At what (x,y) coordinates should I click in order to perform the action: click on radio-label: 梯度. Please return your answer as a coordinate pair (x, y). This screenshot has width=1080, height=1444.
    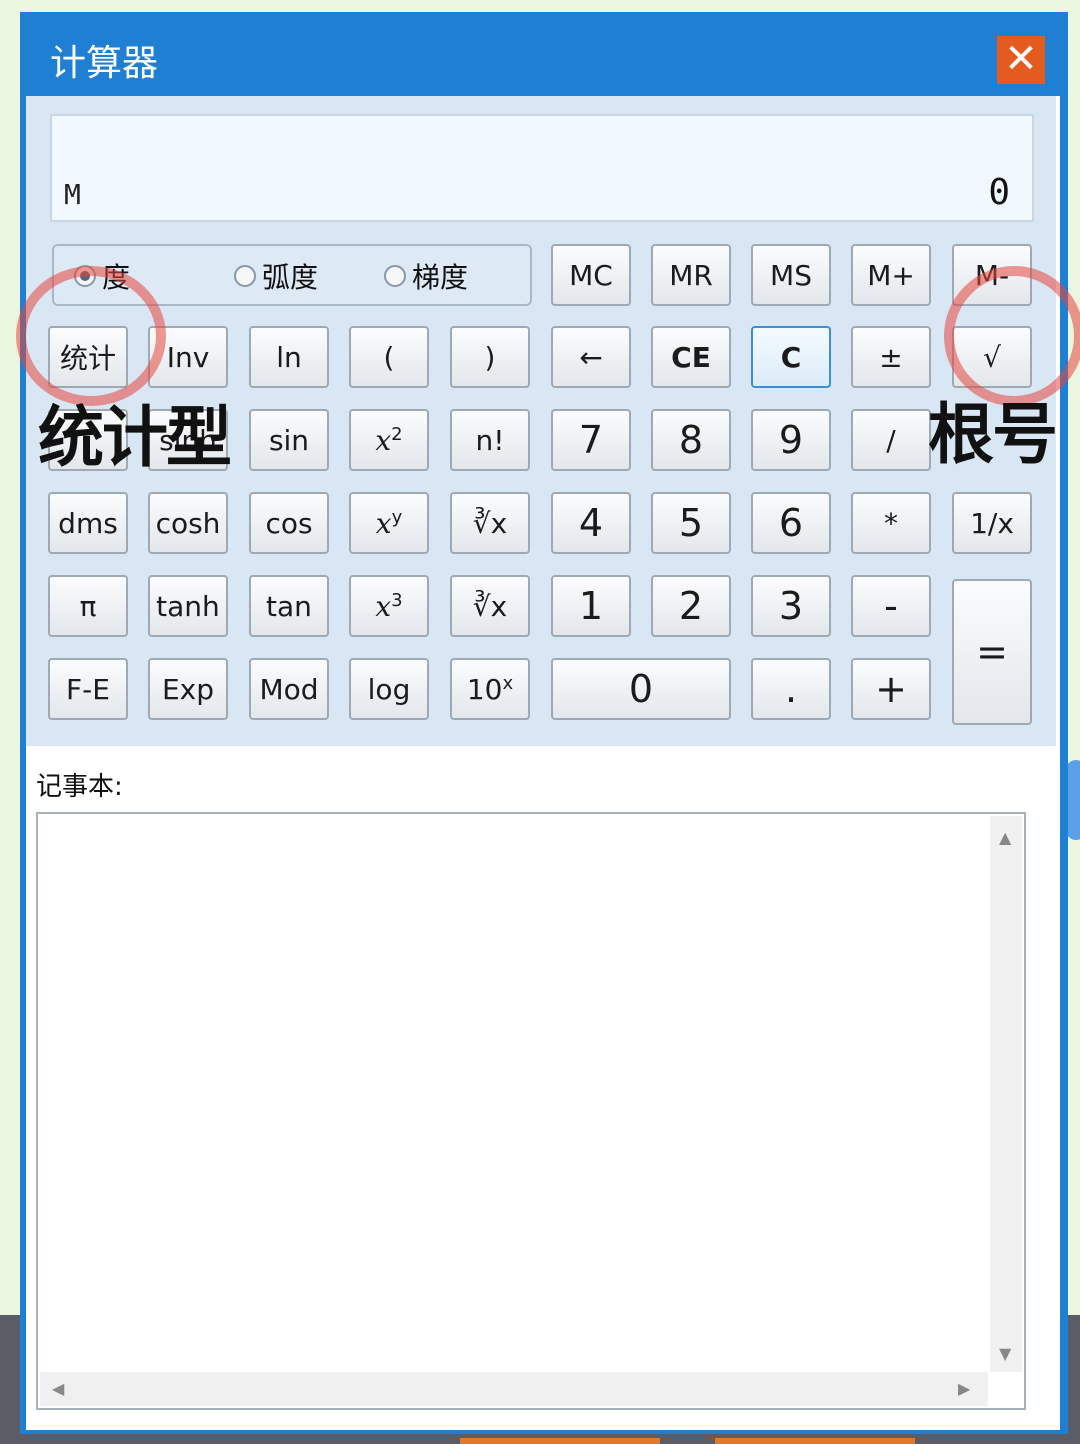
    Looking at the image, I should click on (440, 277).